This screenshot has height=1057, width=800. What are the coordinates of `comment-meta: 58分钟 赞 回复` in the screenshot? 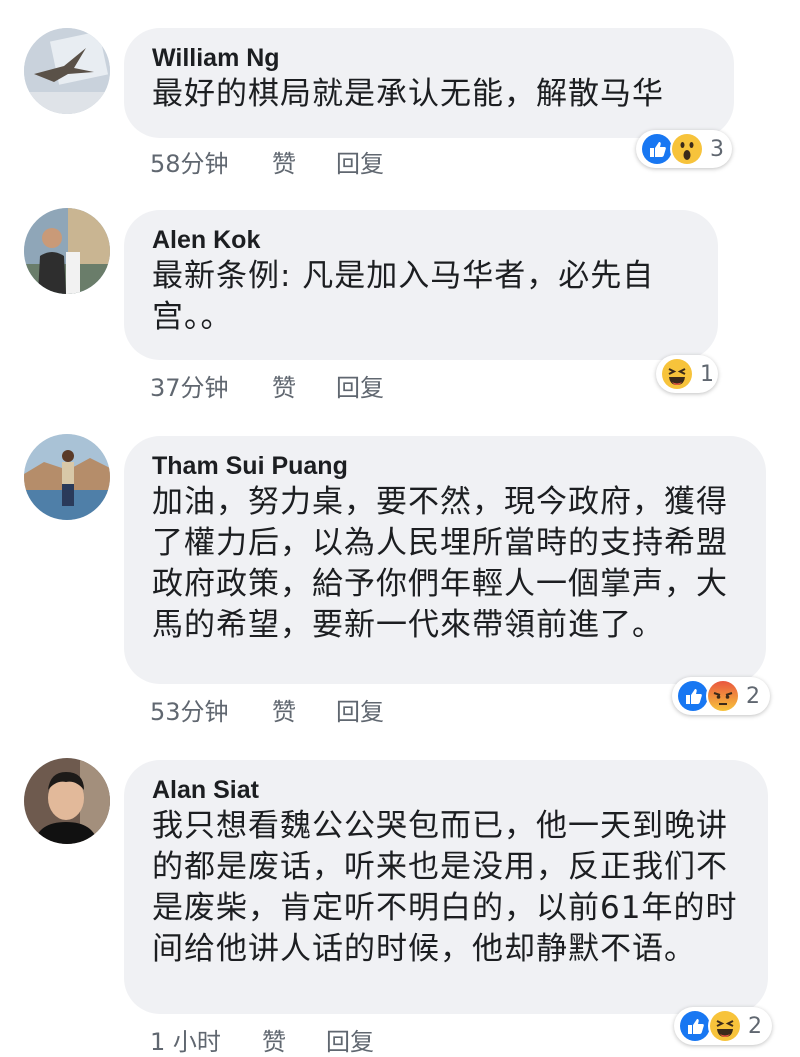 It's located at (267, 161).